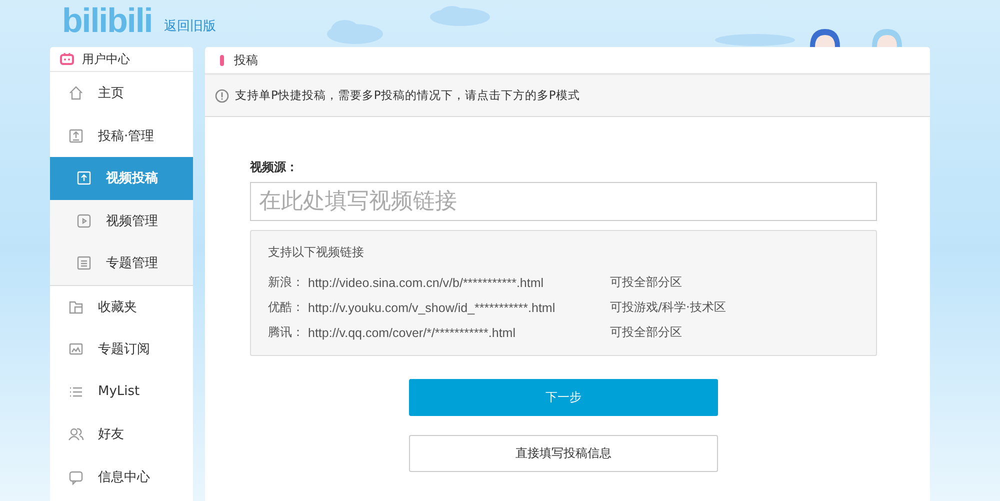  I want to click on link-pattern: http://v.youku.com/v_show/id_***********.html, so click(432, 307).